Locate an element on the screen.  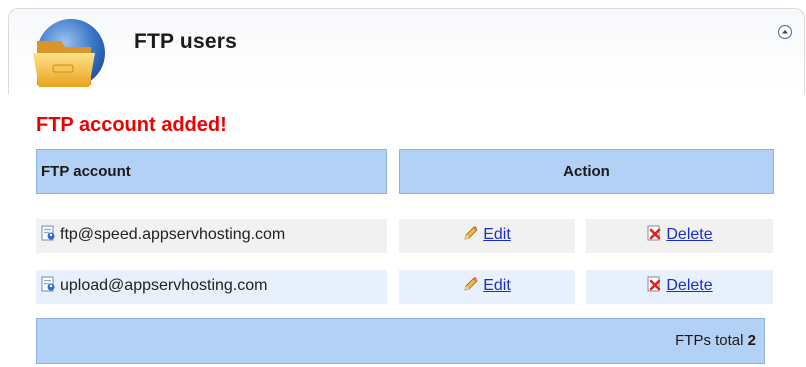
folder-icon is located at coordinates (69, 53).